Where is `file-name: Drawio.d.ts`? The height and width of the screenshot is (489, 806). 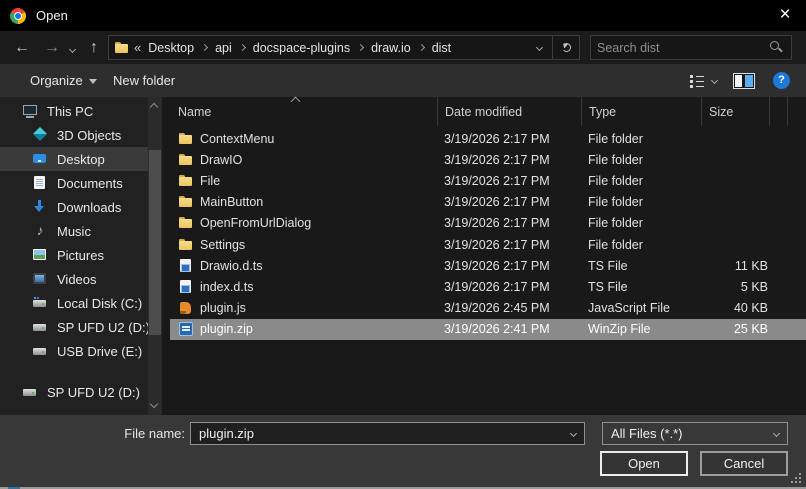 file-name: Drawio.d.ts is located at coordinates (231, 265).